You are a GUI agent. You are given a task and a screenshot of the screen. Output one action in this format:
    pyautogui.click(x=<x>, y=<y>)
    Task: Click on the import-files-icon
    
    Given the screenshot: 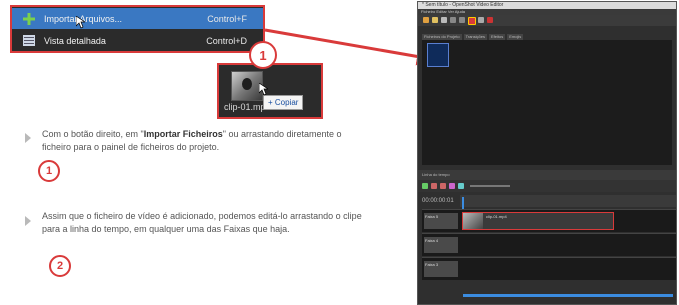 What is the action you would take?
    pyautogui.click(x=472, y=21)
    